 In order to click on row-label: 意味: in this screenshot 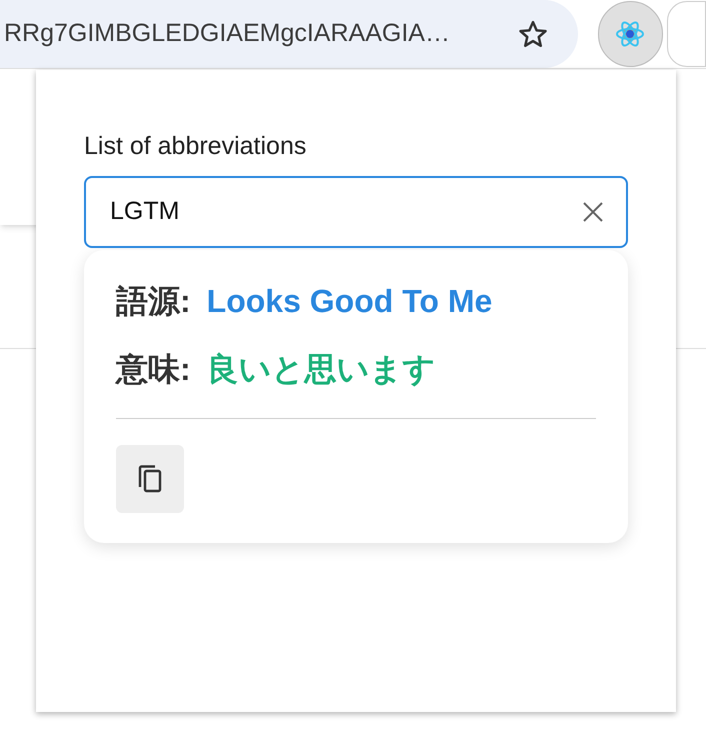, I will do `click(153, 369)`.